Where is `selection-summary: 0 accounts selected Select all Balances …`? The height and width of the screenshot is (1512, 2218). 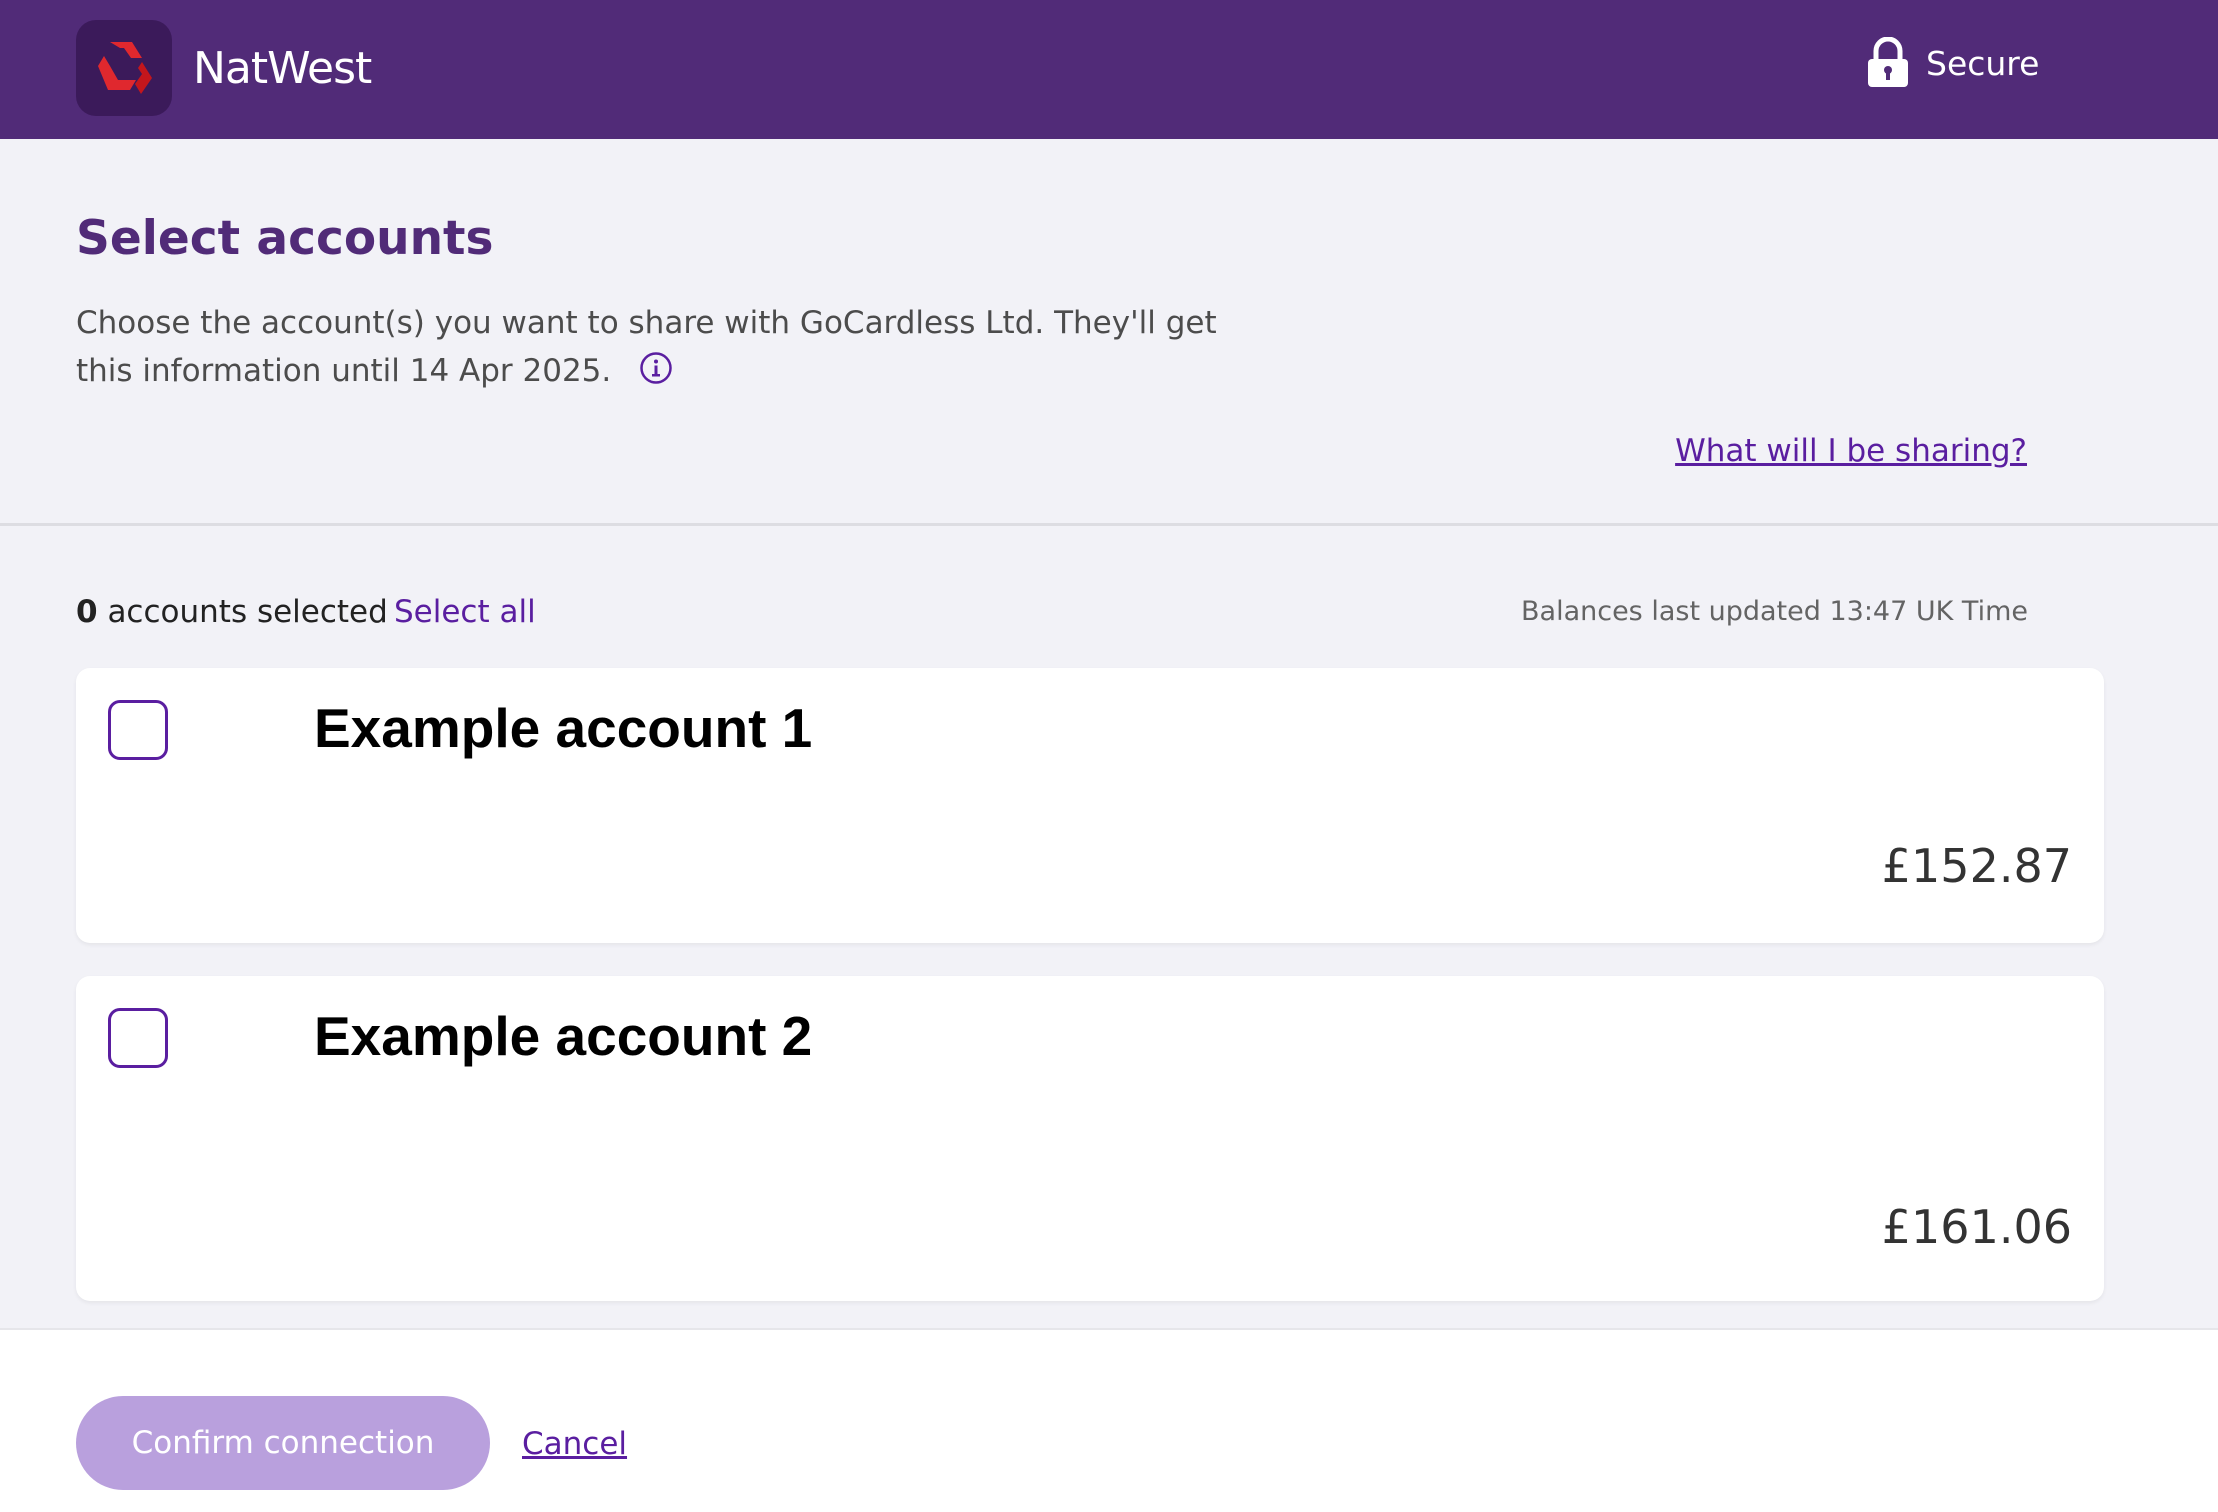
selection-summary: 0 accounts selected Select all Balances … is located at coordinates (1052, 612).